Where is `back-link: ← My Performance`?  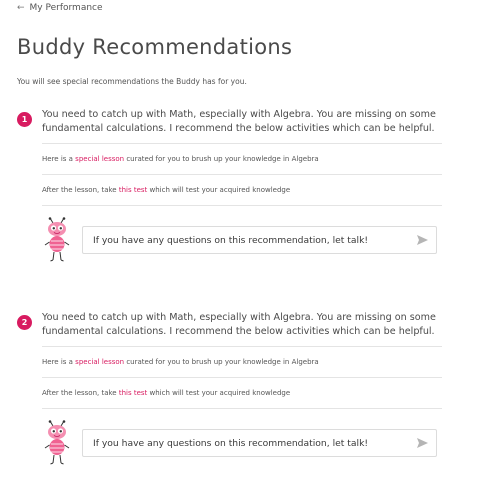
back-link: ← My Performance is located at coordinates (60, 8).